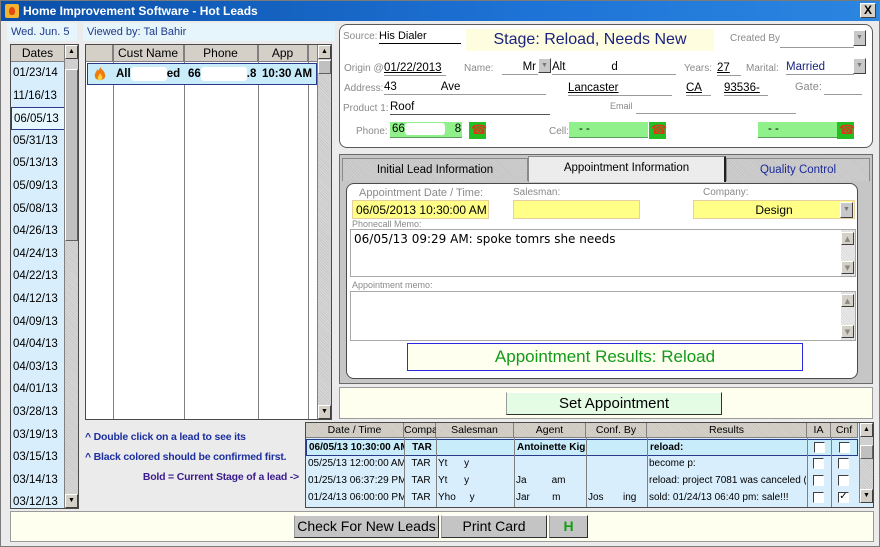 The width and height of the screenshot is (880, 547). I want to click on date-item: 04/04/13, so click(38, 344).